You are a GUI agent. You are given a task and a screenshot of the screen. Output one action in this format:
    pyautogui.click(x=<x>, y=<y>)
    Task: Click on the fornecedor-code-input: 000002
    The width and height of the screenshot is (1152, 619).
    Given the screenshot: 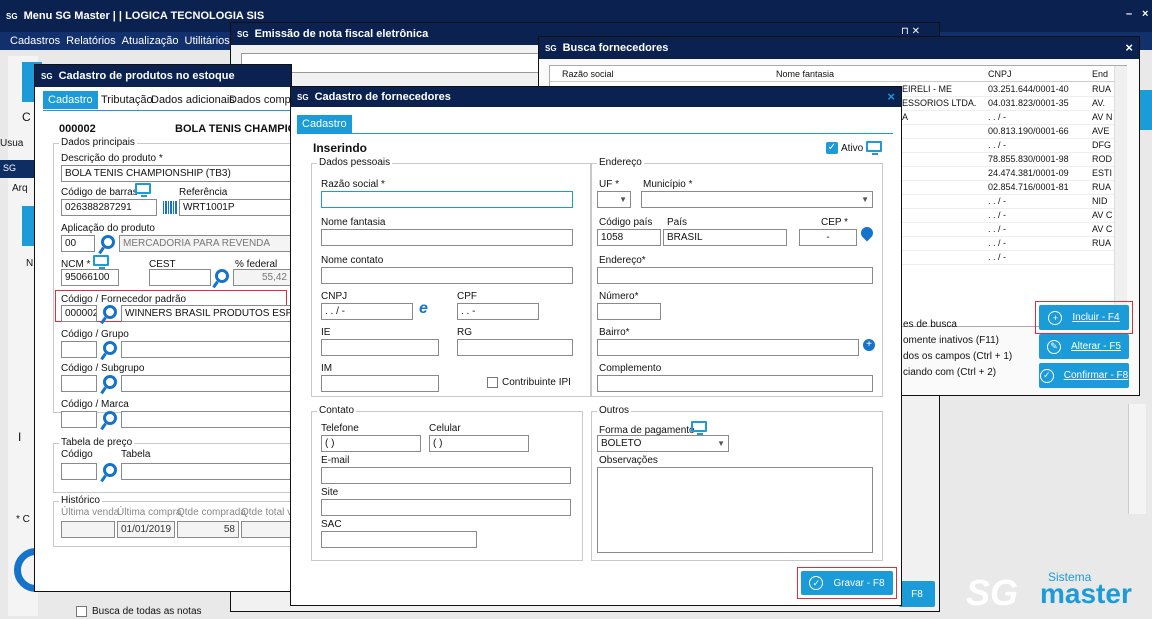 What is the action you would take?
    pyautogui.click(x=79, y=313)
    